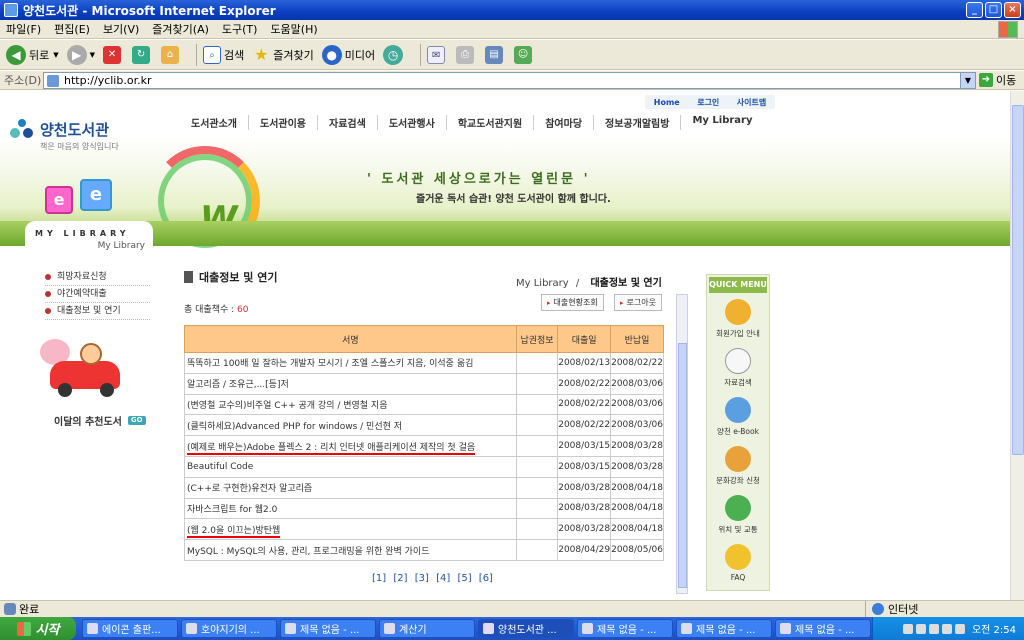 This screenshot has width=1024, height=640. I want to click on page-link: [6], so click(486, 578).